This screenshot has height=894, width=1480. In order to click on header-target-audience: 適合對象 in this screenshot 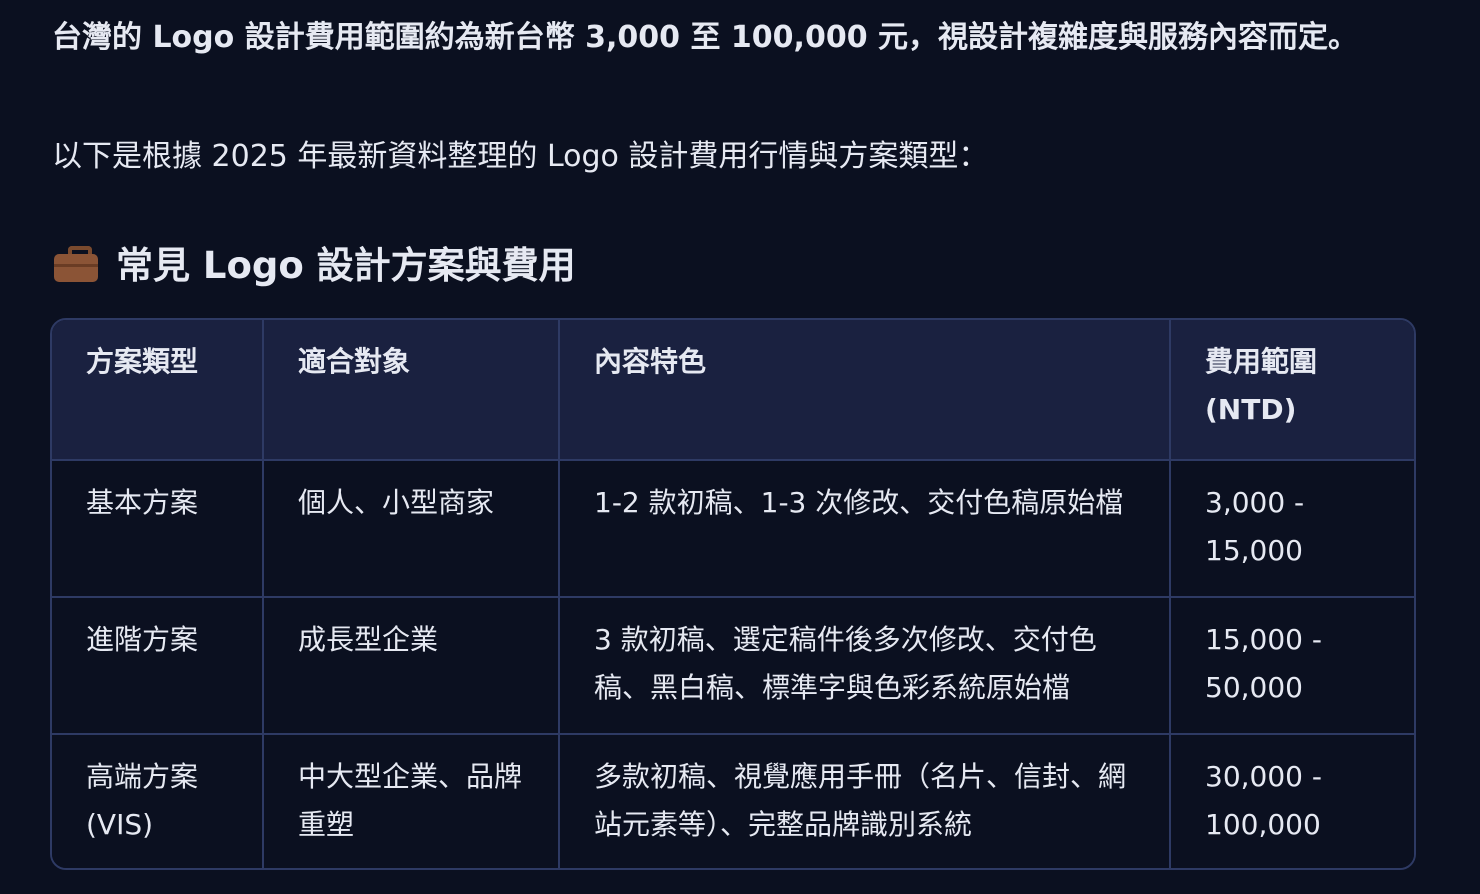, I will do `click(411, 390)`.